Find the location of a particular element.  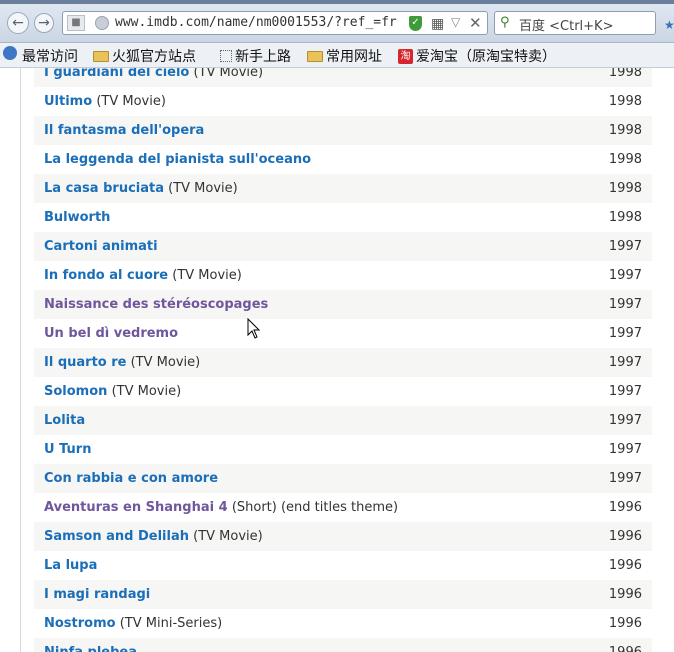

back-button: ← is located at coordinates (18, 23).